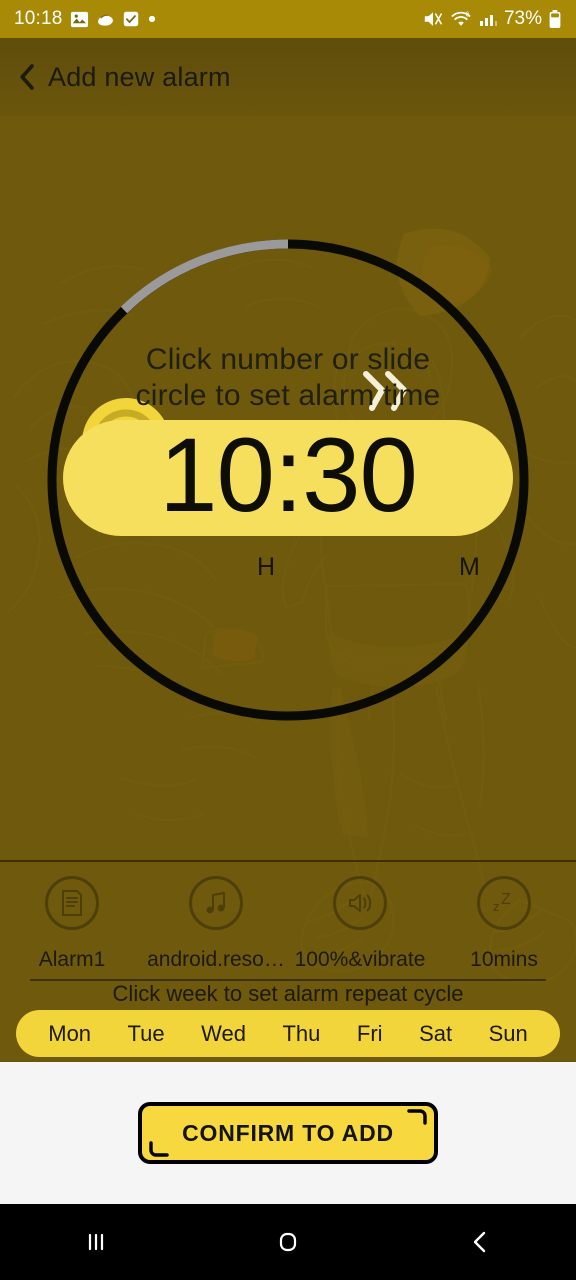 The height and width of the screenshot is (1280, 576). I want to click on signal-icon, so click(488, 19).